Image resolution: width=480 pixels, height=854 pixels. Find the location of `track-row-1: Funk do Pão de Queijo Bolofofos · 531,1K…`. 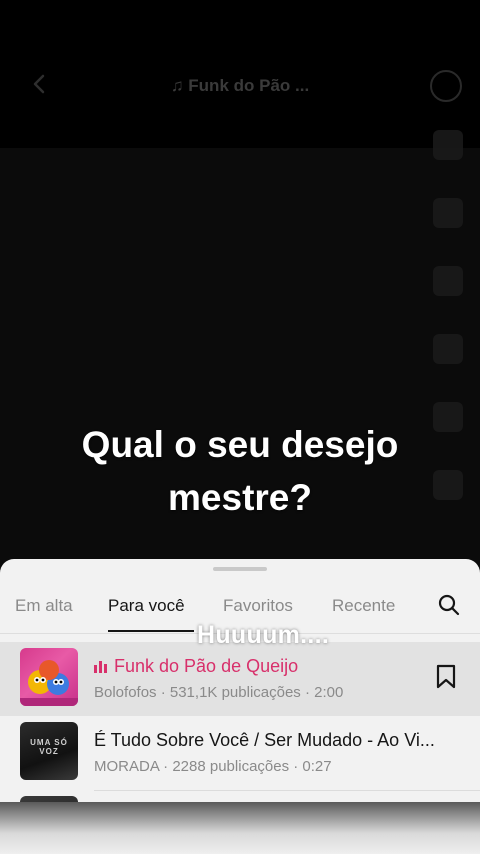

track-row-1: Funk do Pão de Queijo Bolofofos · 531,1K… is located at coordinates (240, 679).